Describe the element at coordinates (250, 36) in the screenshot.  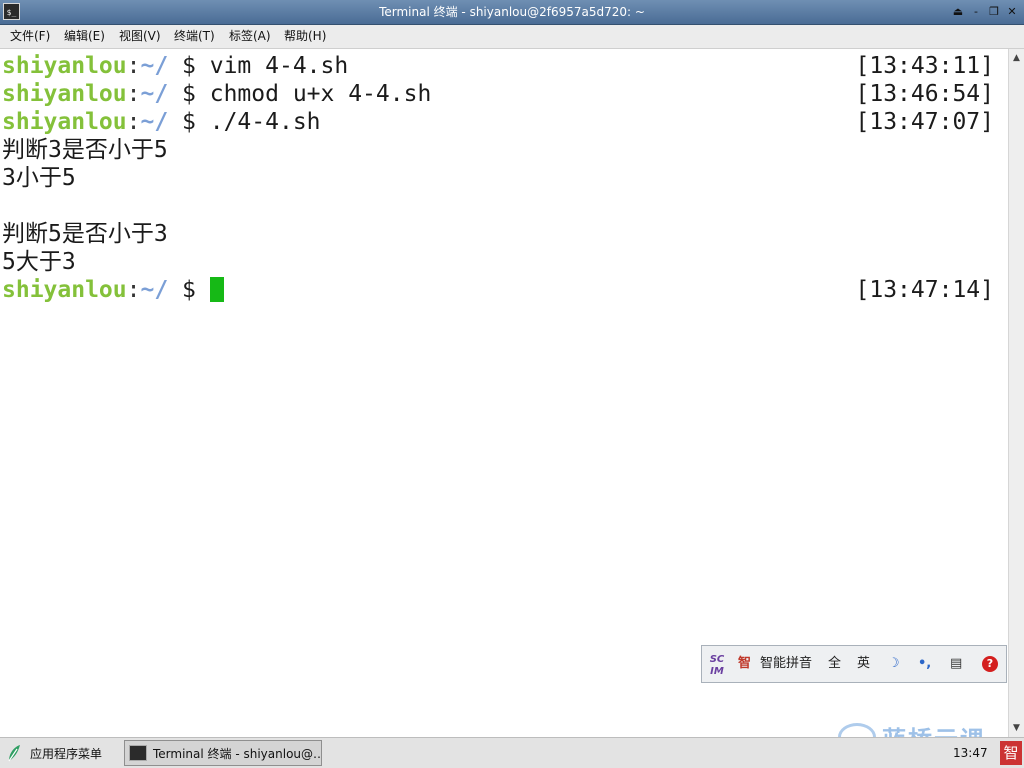
I see `menu-tabs: 标签(A)` at that location.